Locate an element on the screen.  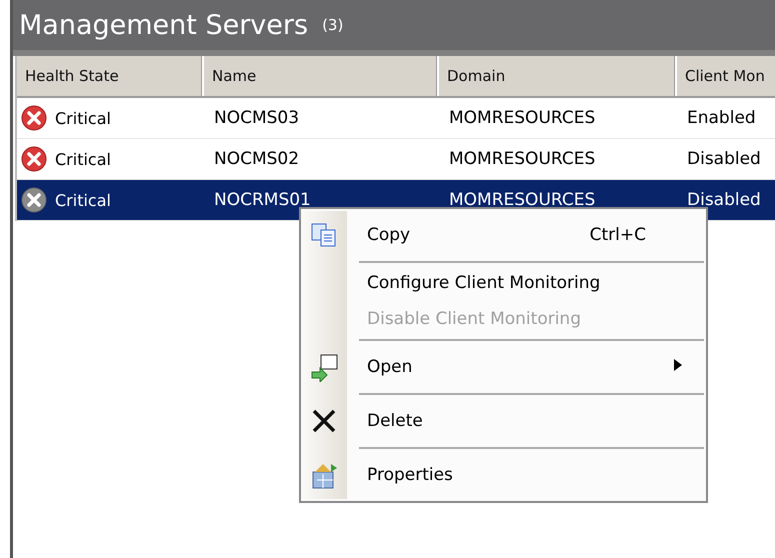
menu-label: Properties is located at coordinates (410, 475).